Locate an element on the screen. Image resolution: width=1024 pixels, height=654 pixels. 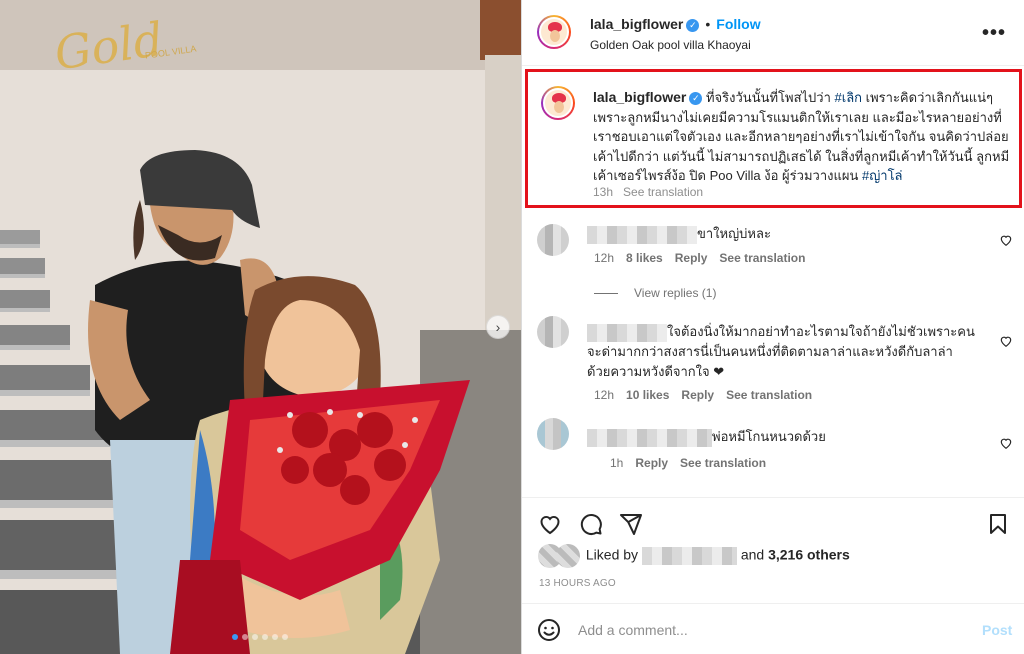
comment-meta: 1h Reply See translation is located at coordinates (694, 463).